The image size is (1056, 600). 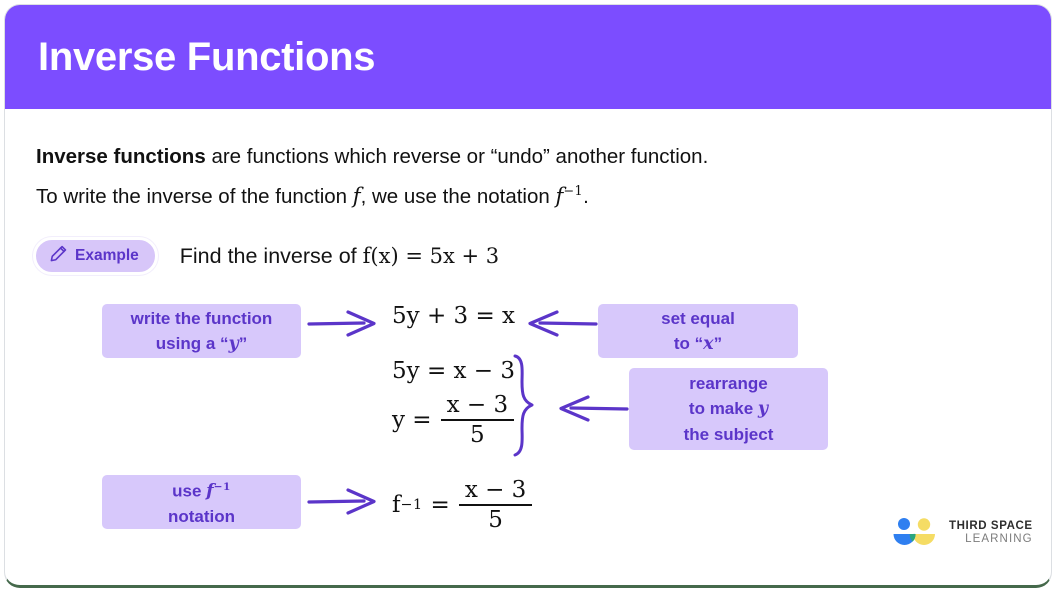 I want to click on brand-name-line1: THIRD SPACE, so click(x=991, y=525).